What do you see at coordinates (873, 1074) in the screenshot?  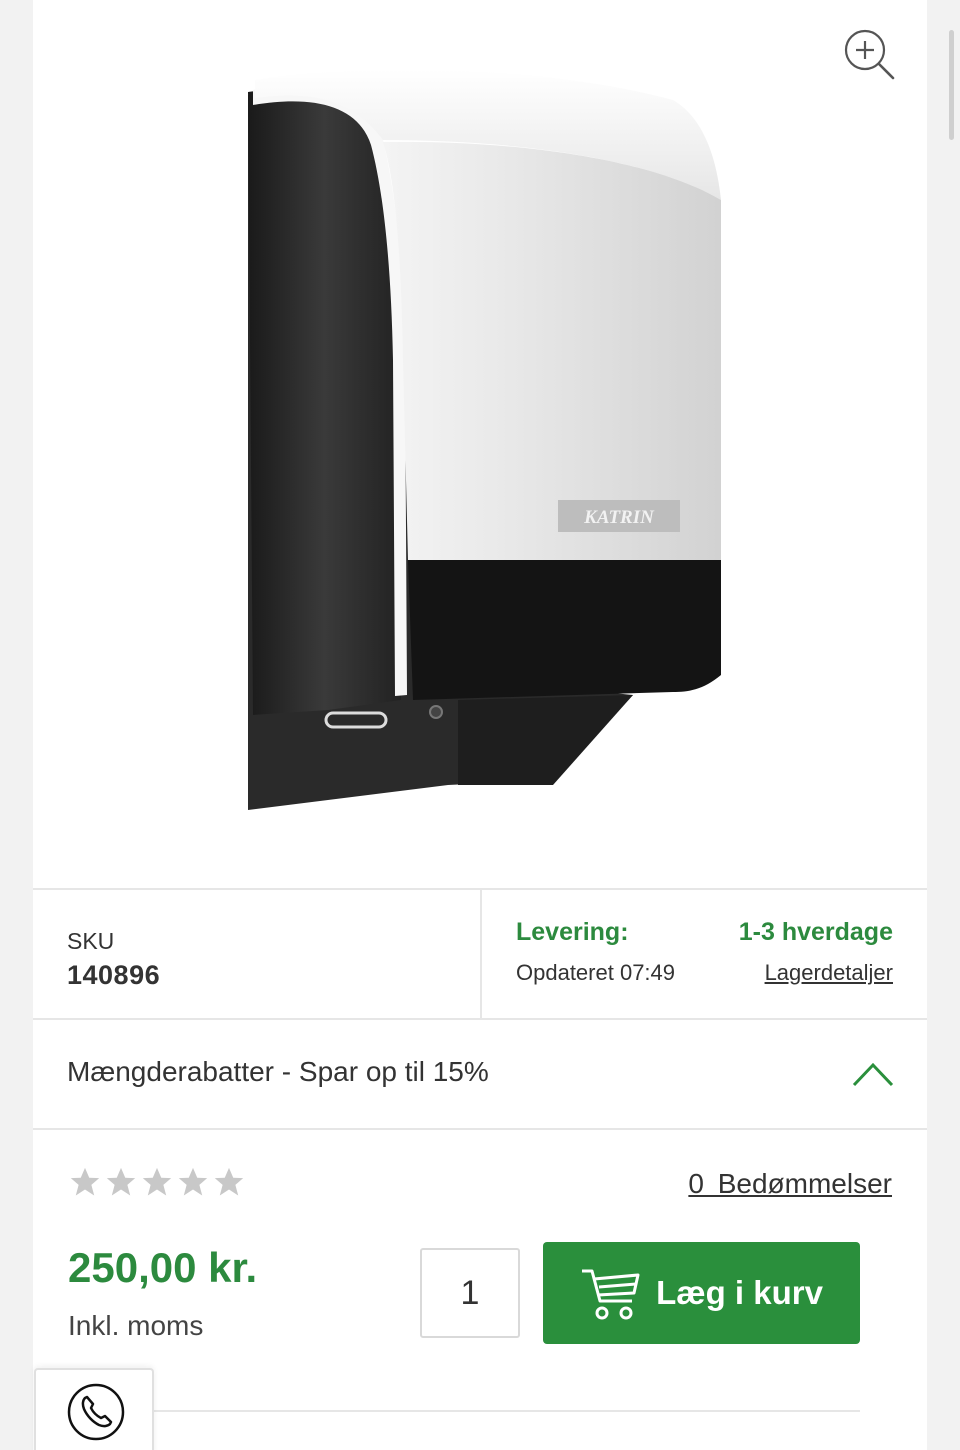 I see `chevron-up-icon` at bounding box center [873, 1074].